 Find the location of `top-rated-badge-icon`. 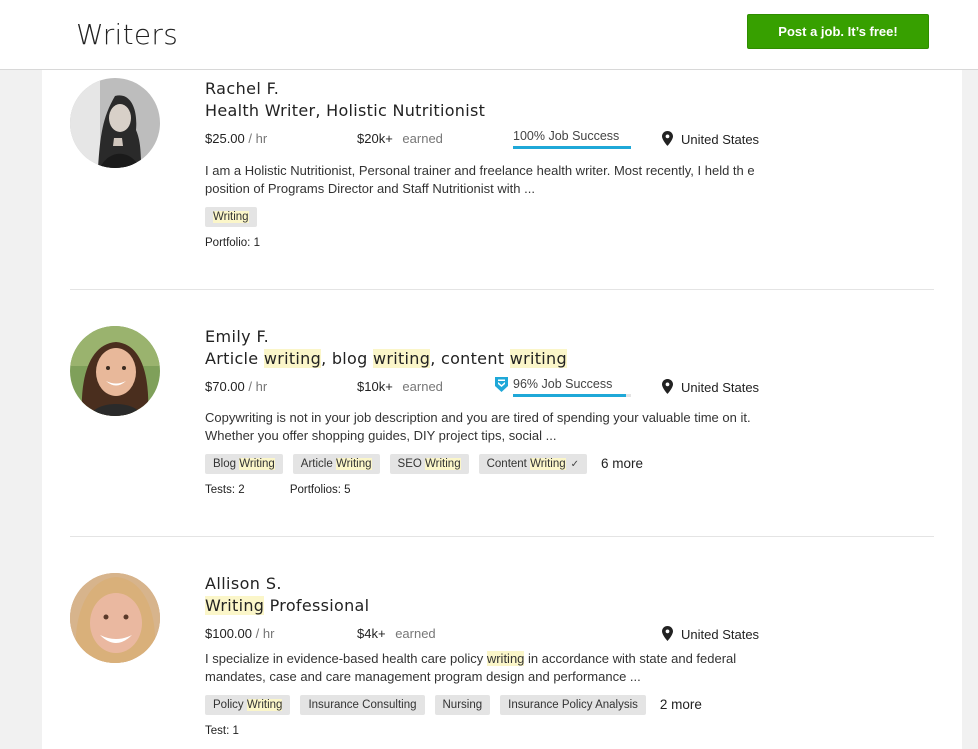

top-rated-badge-icon is located at coordinates (501, 384).